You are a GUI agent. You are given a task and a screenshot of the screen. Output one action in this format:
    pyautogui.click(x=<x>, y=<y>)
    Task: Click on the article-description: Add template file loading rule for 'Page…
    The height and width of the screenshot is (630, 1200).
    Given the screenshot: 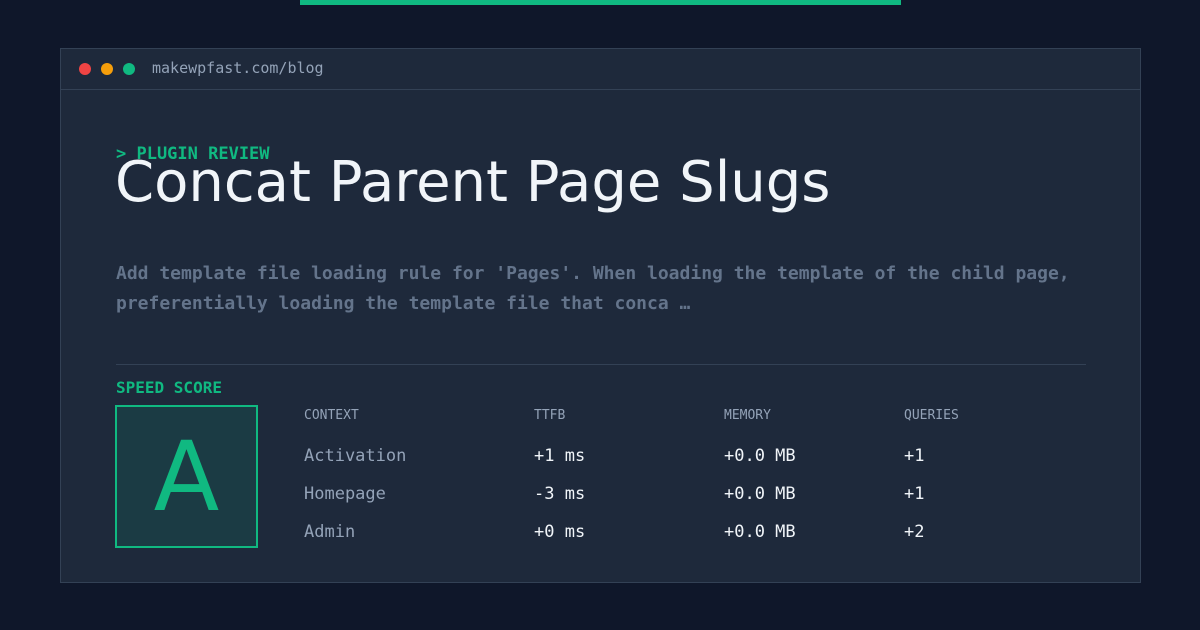 What is the action you would take?
    pyautogui.click(x=593, y=288)
    